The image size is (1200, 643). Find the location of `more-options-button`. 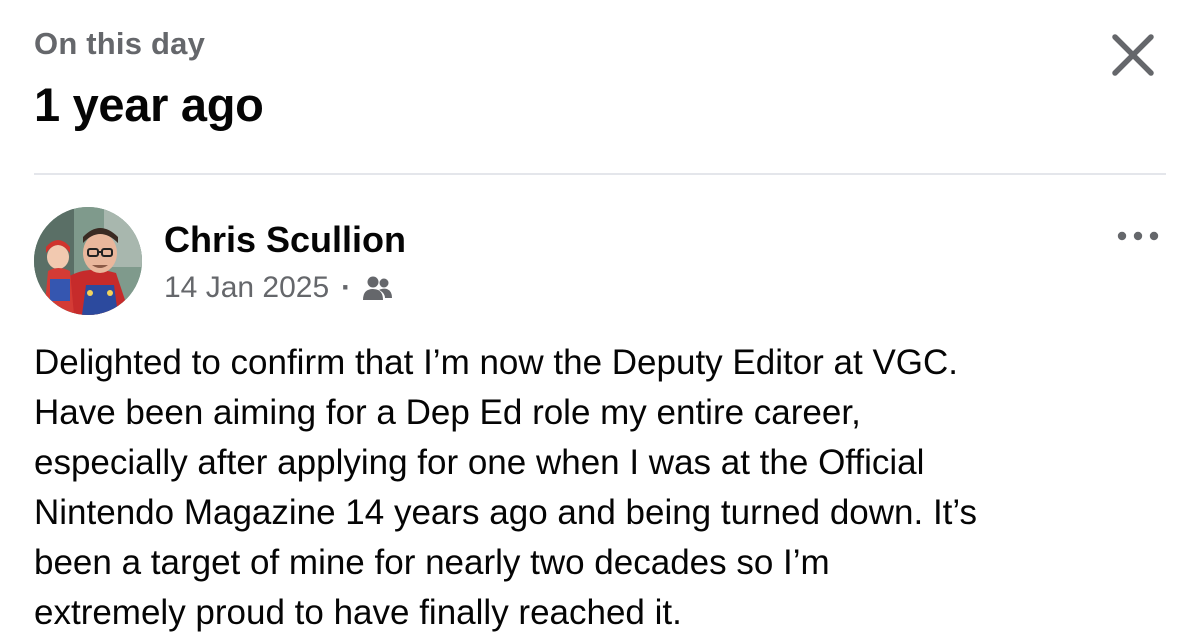

more-options-button is located at coordinates (1138, 236).